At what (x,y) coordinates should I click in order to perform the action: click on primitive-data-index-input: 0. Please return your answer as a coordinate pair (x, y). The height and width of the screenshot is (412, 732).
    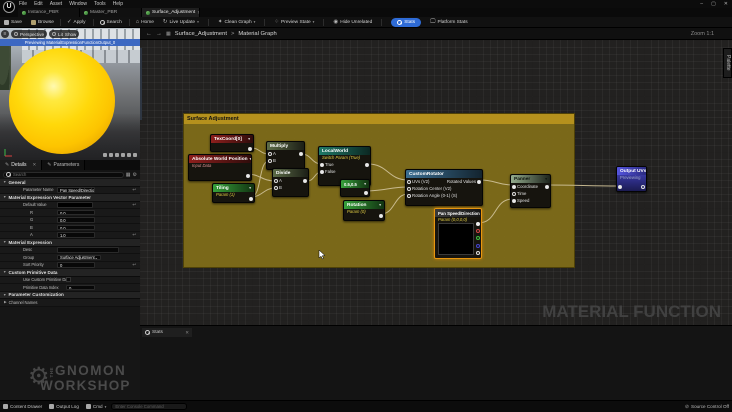
    Looking at the image, I should click on (80, 287).